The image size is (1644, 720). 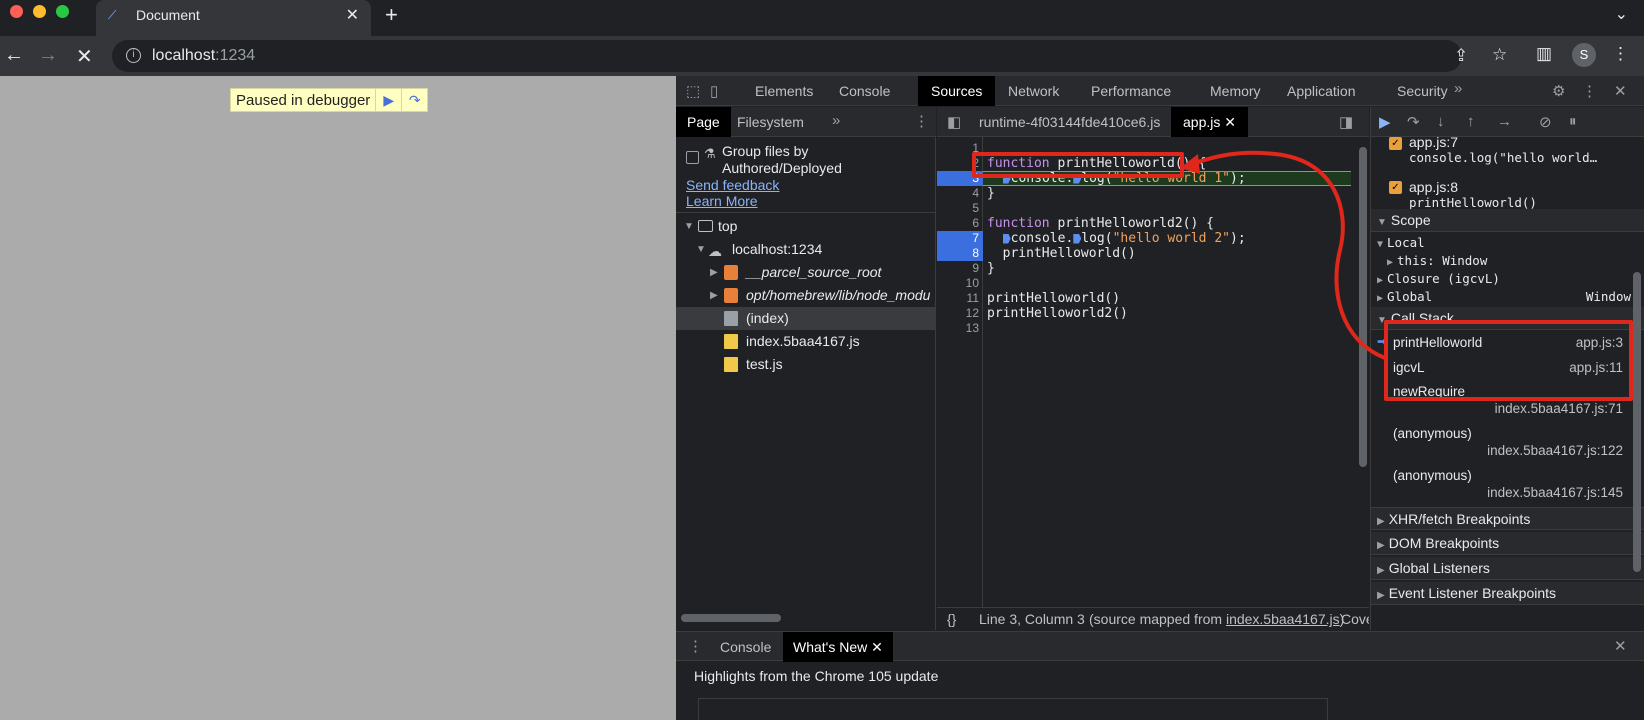 I want to click on line-number: 4, so click(x=960, y=193).